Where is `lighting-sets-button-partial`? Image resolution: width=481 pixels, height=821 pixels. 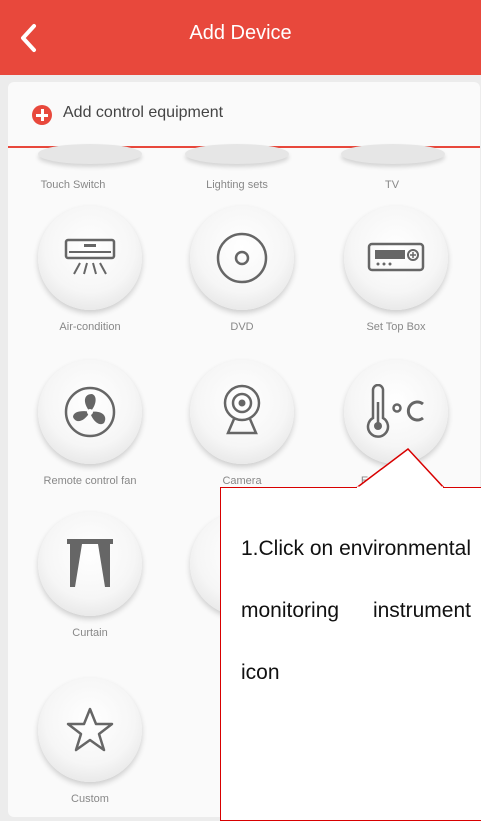
lighting-sets-button-partial is located at coordinates (237, 154).